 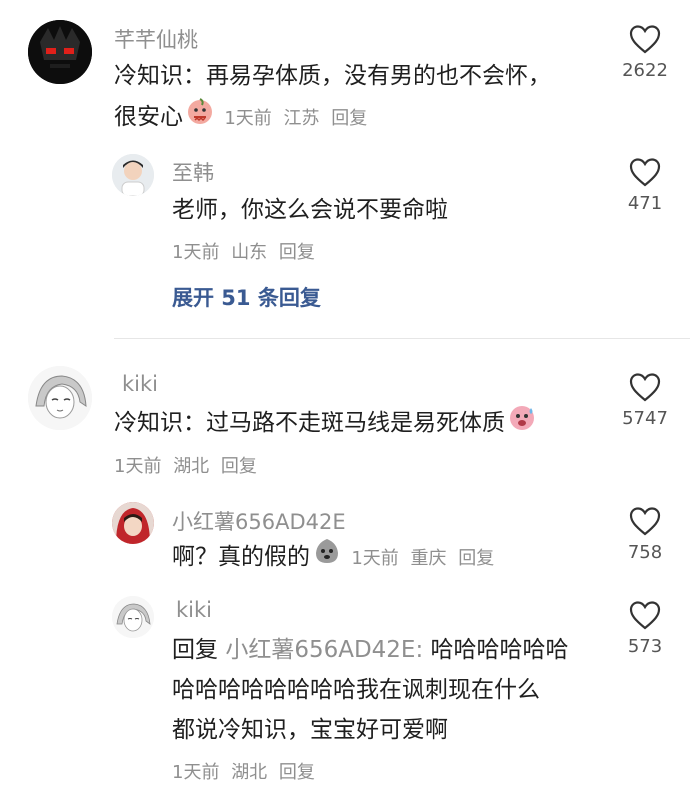 I want to click on reply-text: 啊？真的假的 1天前 重庆 回复, so click(x=336, y=557).